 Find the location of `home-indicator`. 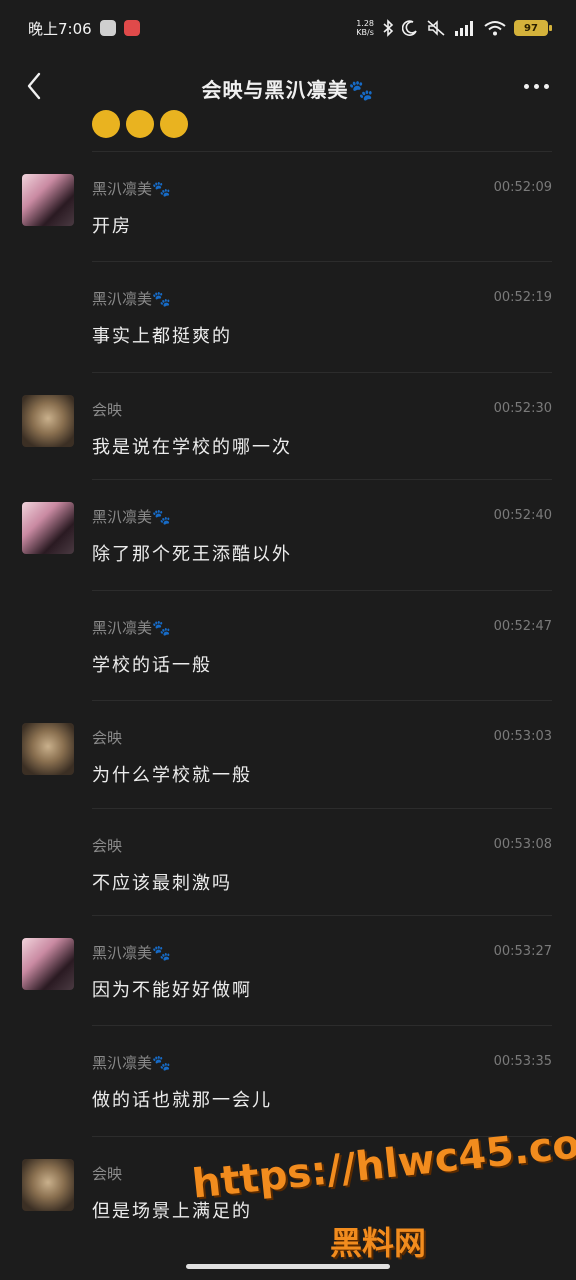

home-indicator is located at coordinates (288, 1266).